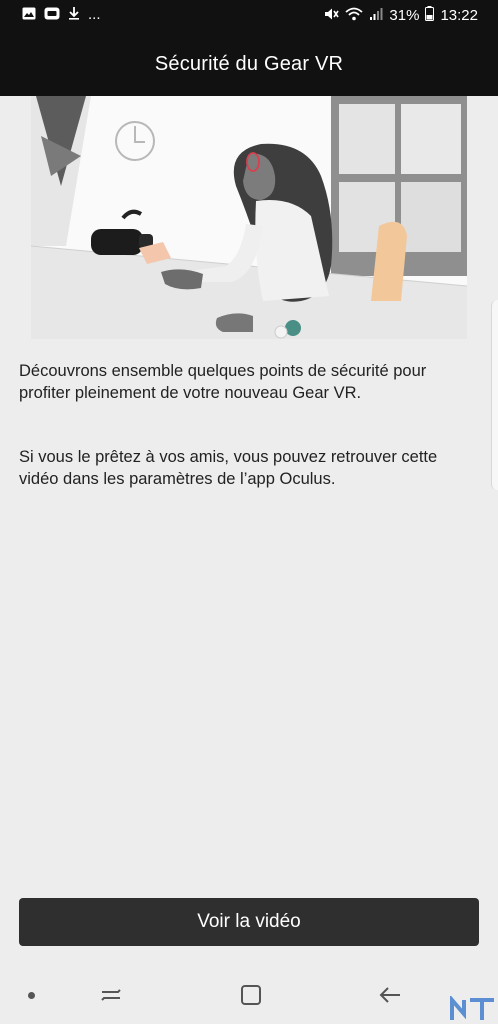  What do you see at coordinates (249, 16) in the screenshot?
I see `status-bar: ... 31% 13:22` at bounding box center [249, 16].